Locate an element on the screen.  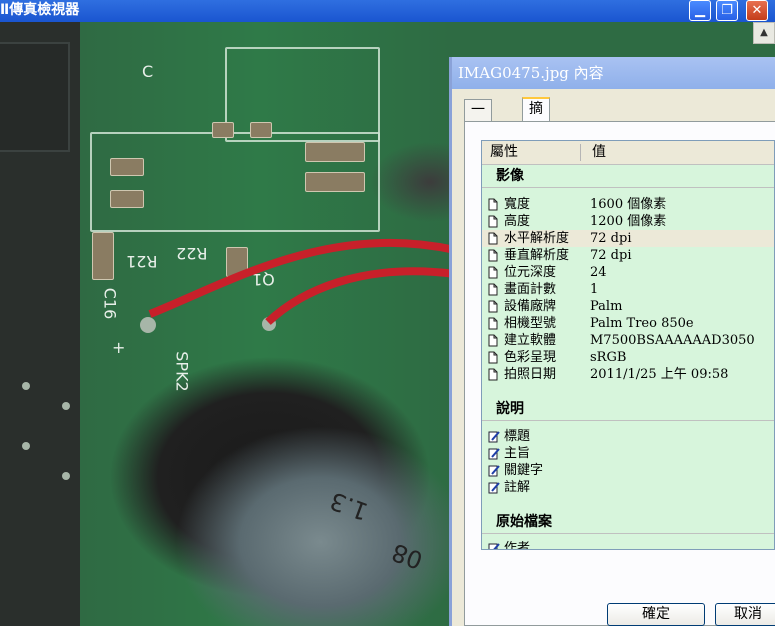
property-name: 拍照日期 is located at coordinates (530, 374).